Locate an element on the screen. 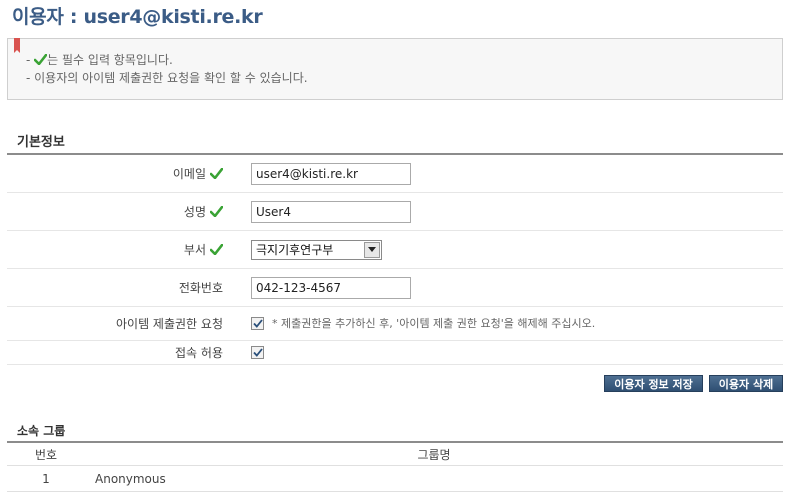 The width and height of the screenshot is (790, 498). access-label-text: 접속 허용 is located at coordinates (199, 353).